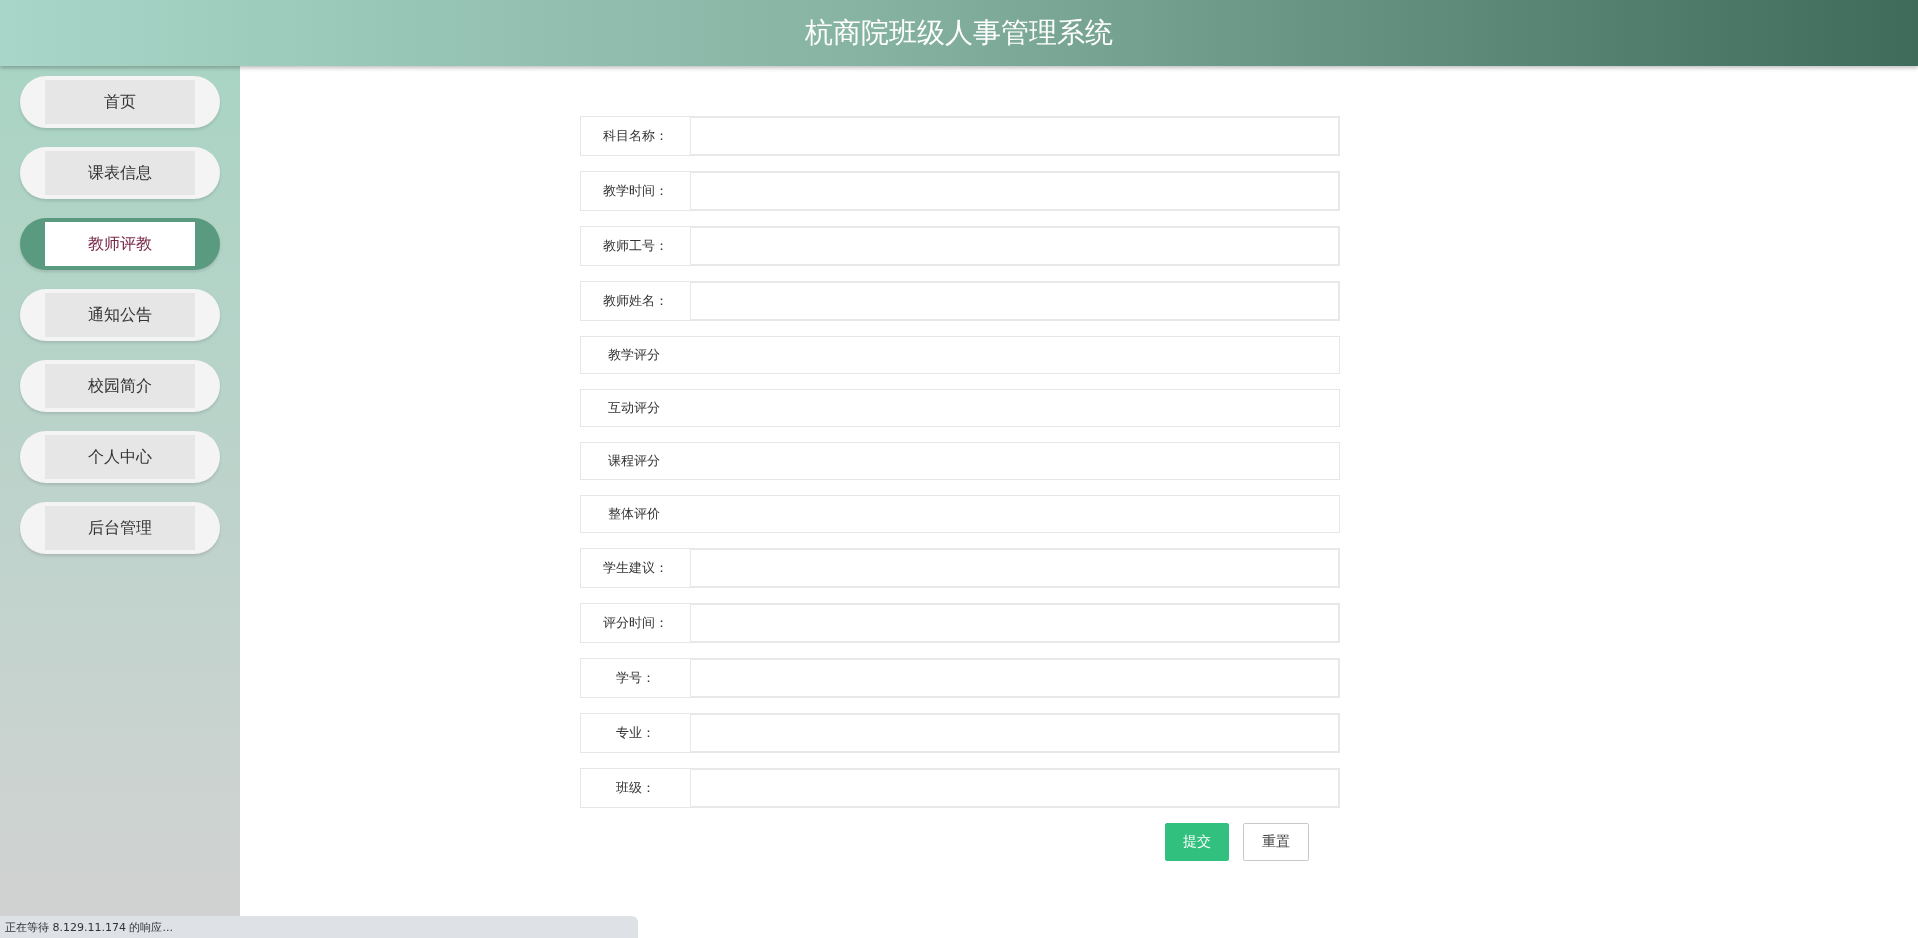 This screenshot has width=1918, height=938. What do you see at coordinates (960, 514) in the screenshot?
I see `rating-row: 整体评价` at bounding box center [960, 514].